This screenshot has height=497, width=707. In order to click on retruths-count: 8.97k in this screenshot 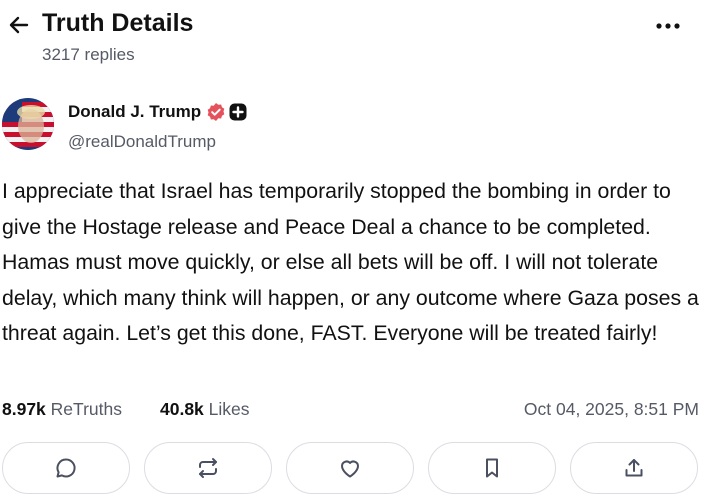, I will do `click(24, 409)`.